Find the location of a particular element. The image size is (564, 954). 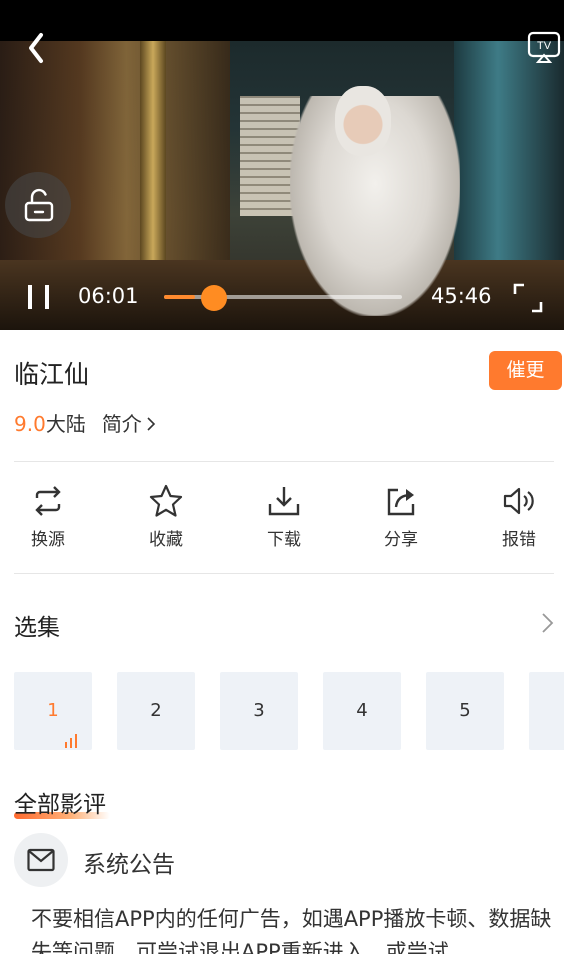

playing-bars-icon is located at coordinates (71, 741).